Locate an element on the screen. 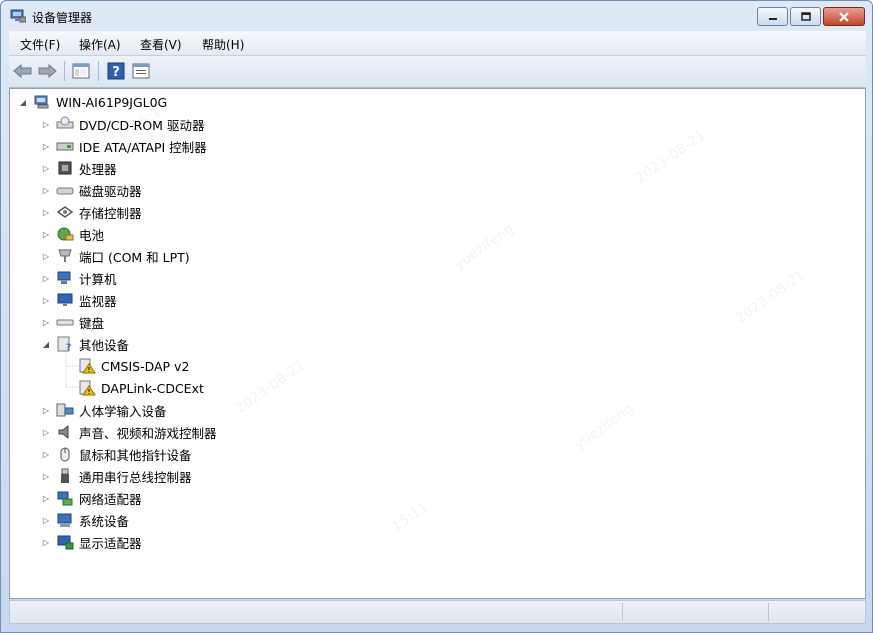 The width and height of the screenshot is (873, 633). tree-item-usb: 通用串行总线控制器 is located at coordinates (124, 476).